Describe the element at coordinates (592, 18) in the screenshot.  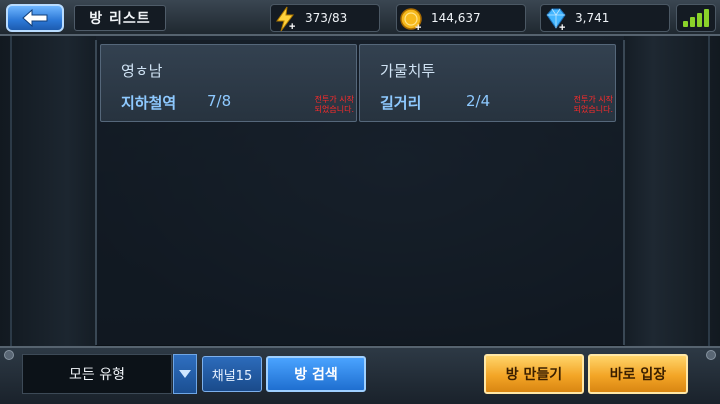
I see `gem-value: 3,741` at that location.